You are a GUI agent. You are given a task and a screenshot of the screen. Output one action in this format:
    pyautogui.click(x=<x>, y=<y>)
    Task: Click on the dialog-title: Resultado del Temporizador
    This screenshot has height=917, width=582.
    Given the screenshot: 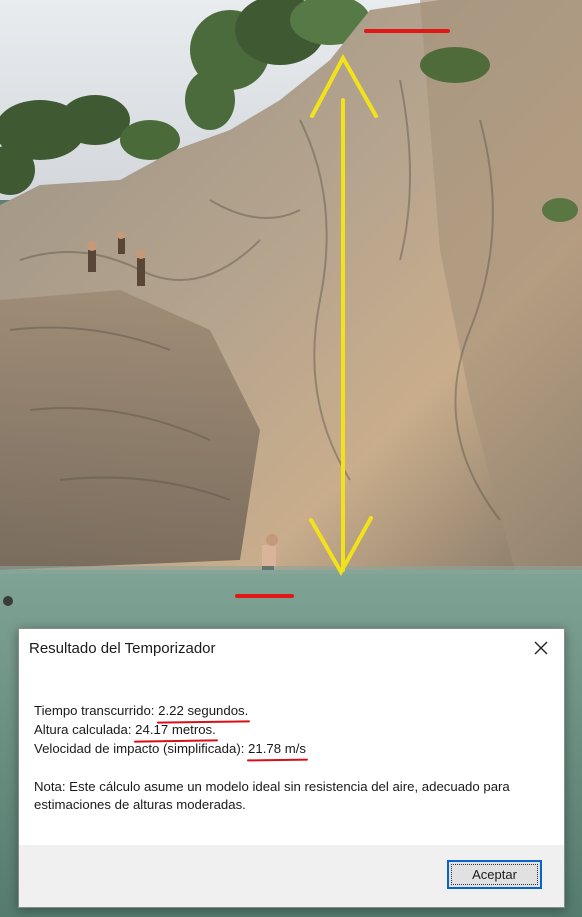 What is the action you would take?
    pyautogui.click(x=122, y=648)
    